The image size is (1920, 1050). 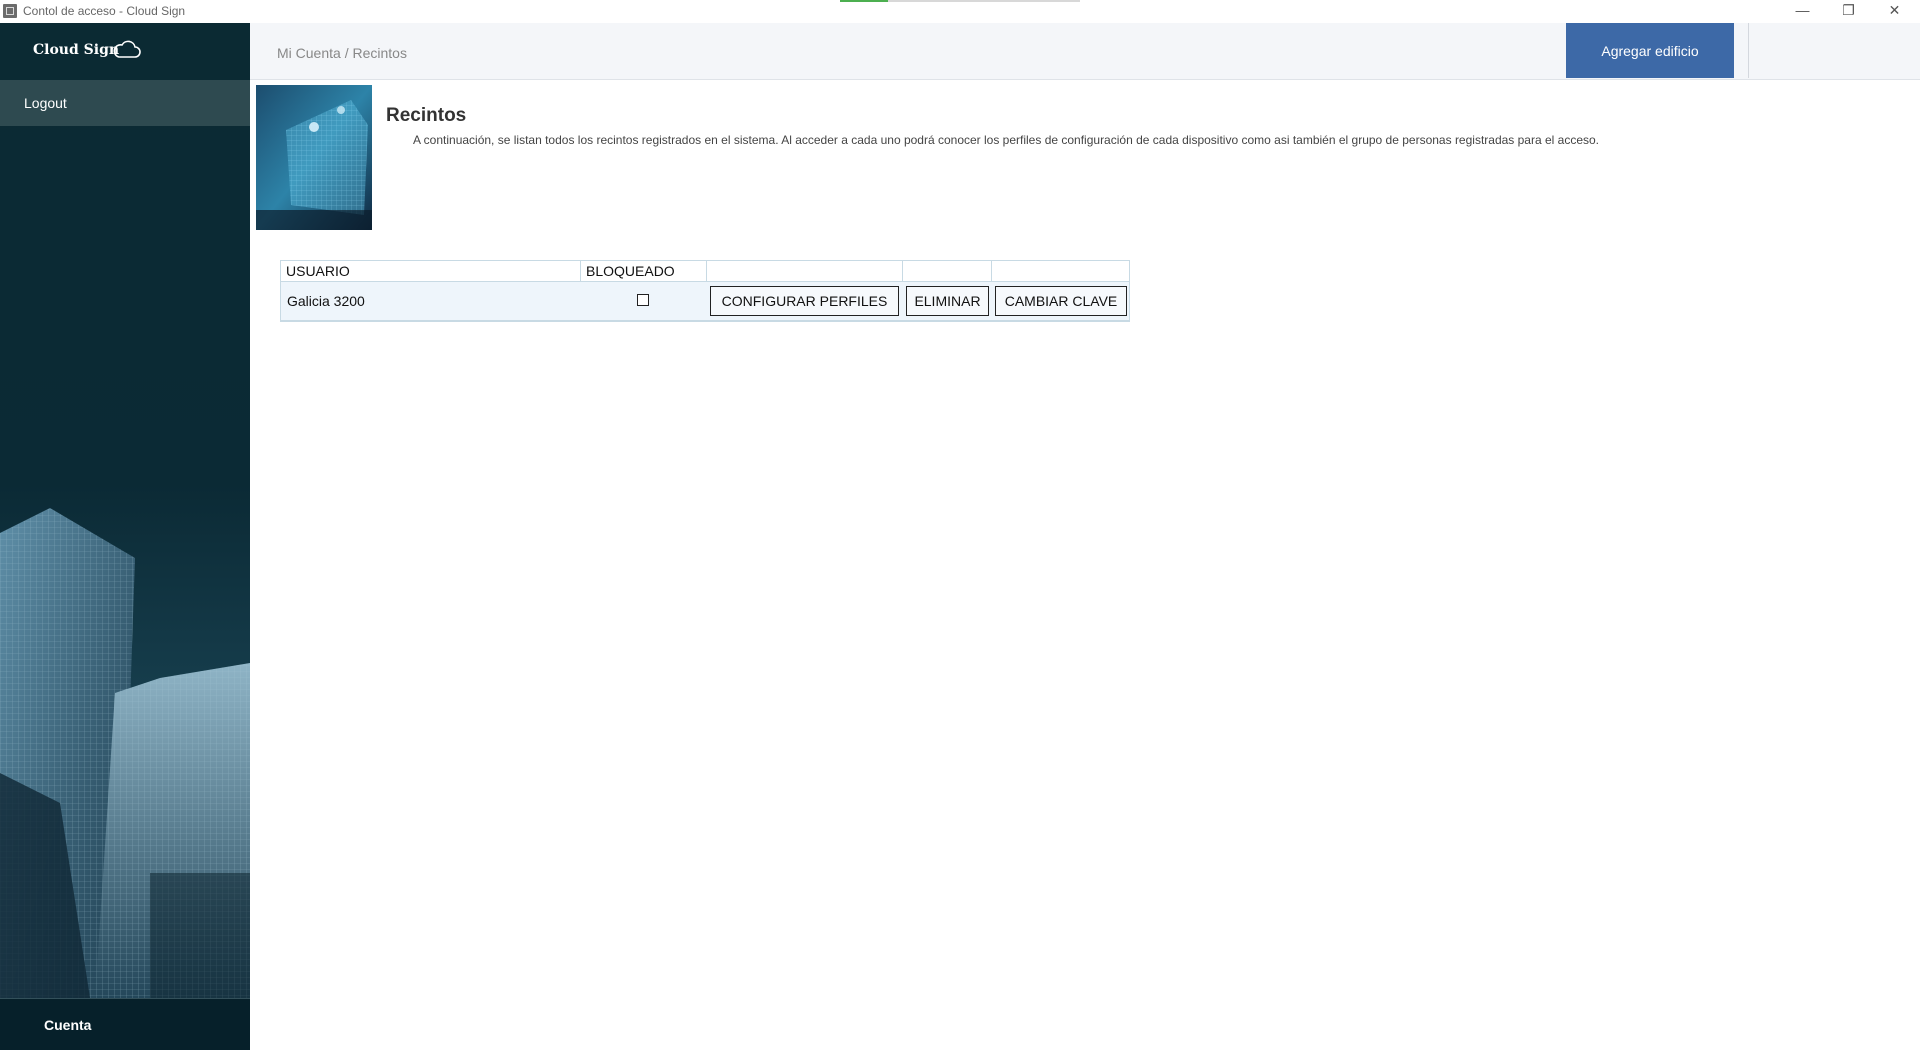 I want to click on brand: Cloud Sign, so click(x=125, y=51).